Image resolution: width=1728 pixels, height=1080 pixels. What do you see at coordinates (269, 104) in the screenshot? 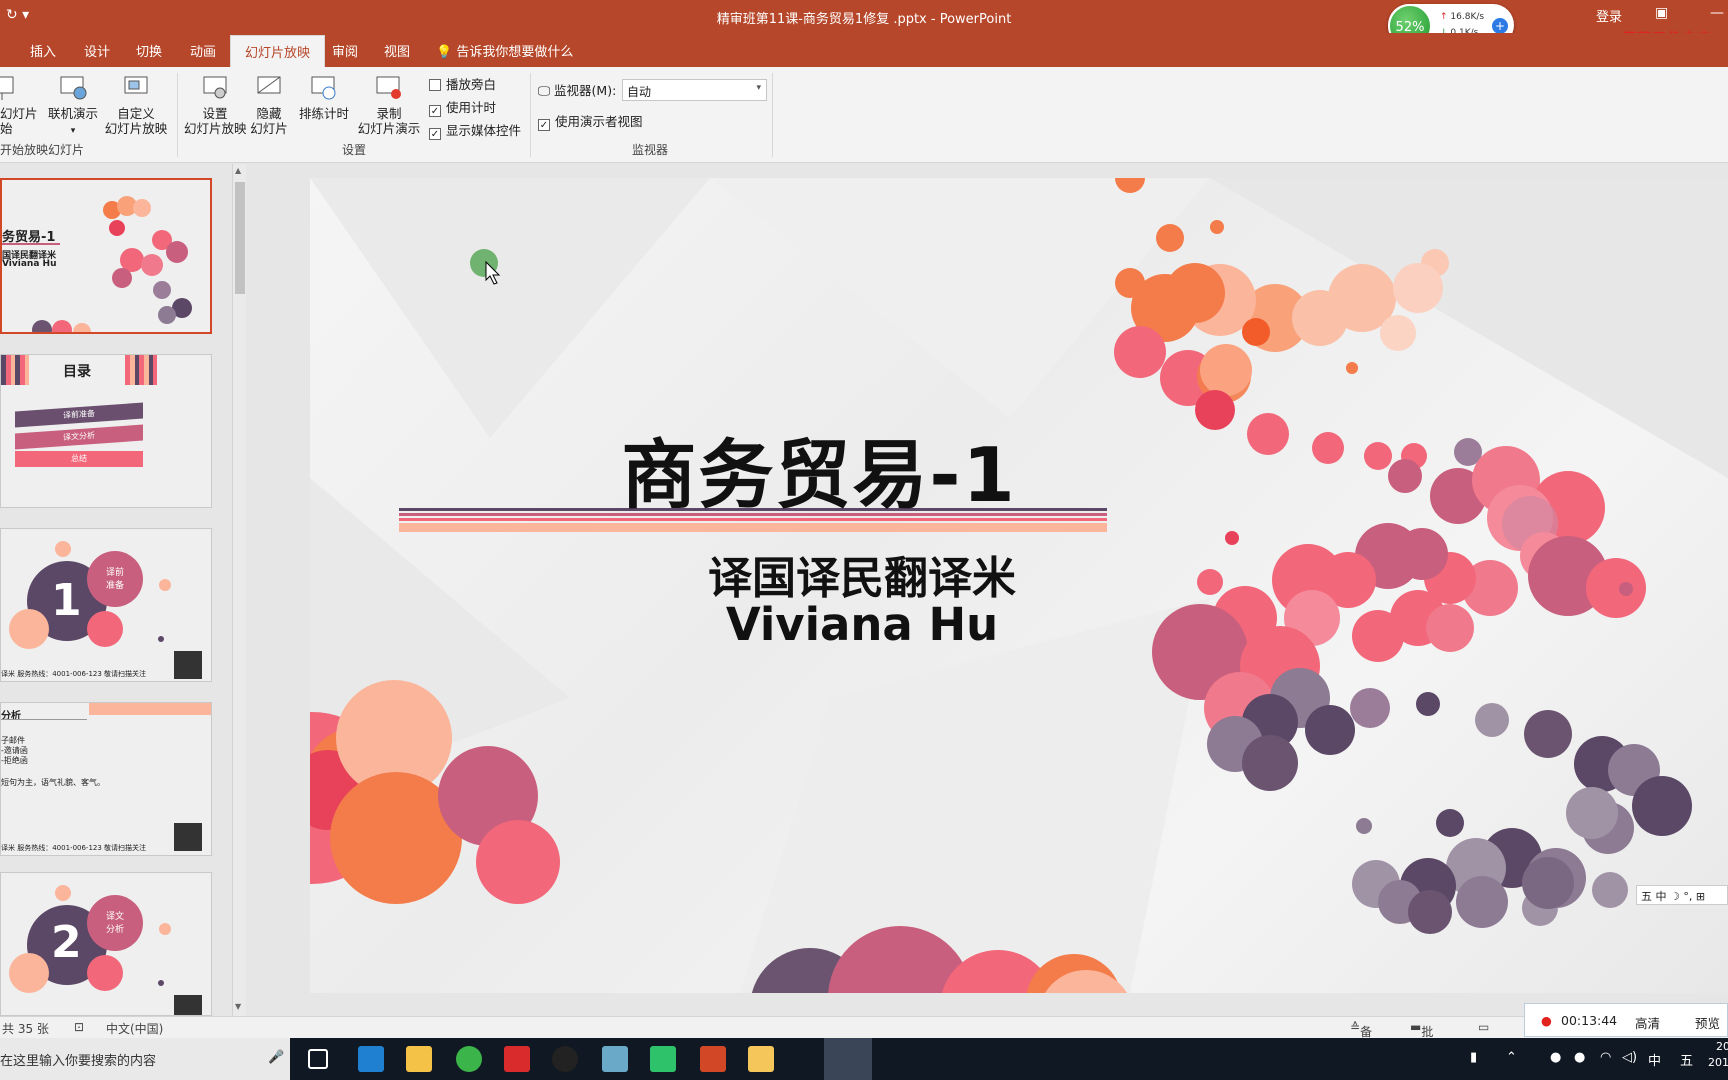
I see `hide-slide-button: 隐藏 幻灯片` at bounding box center [269, 104].